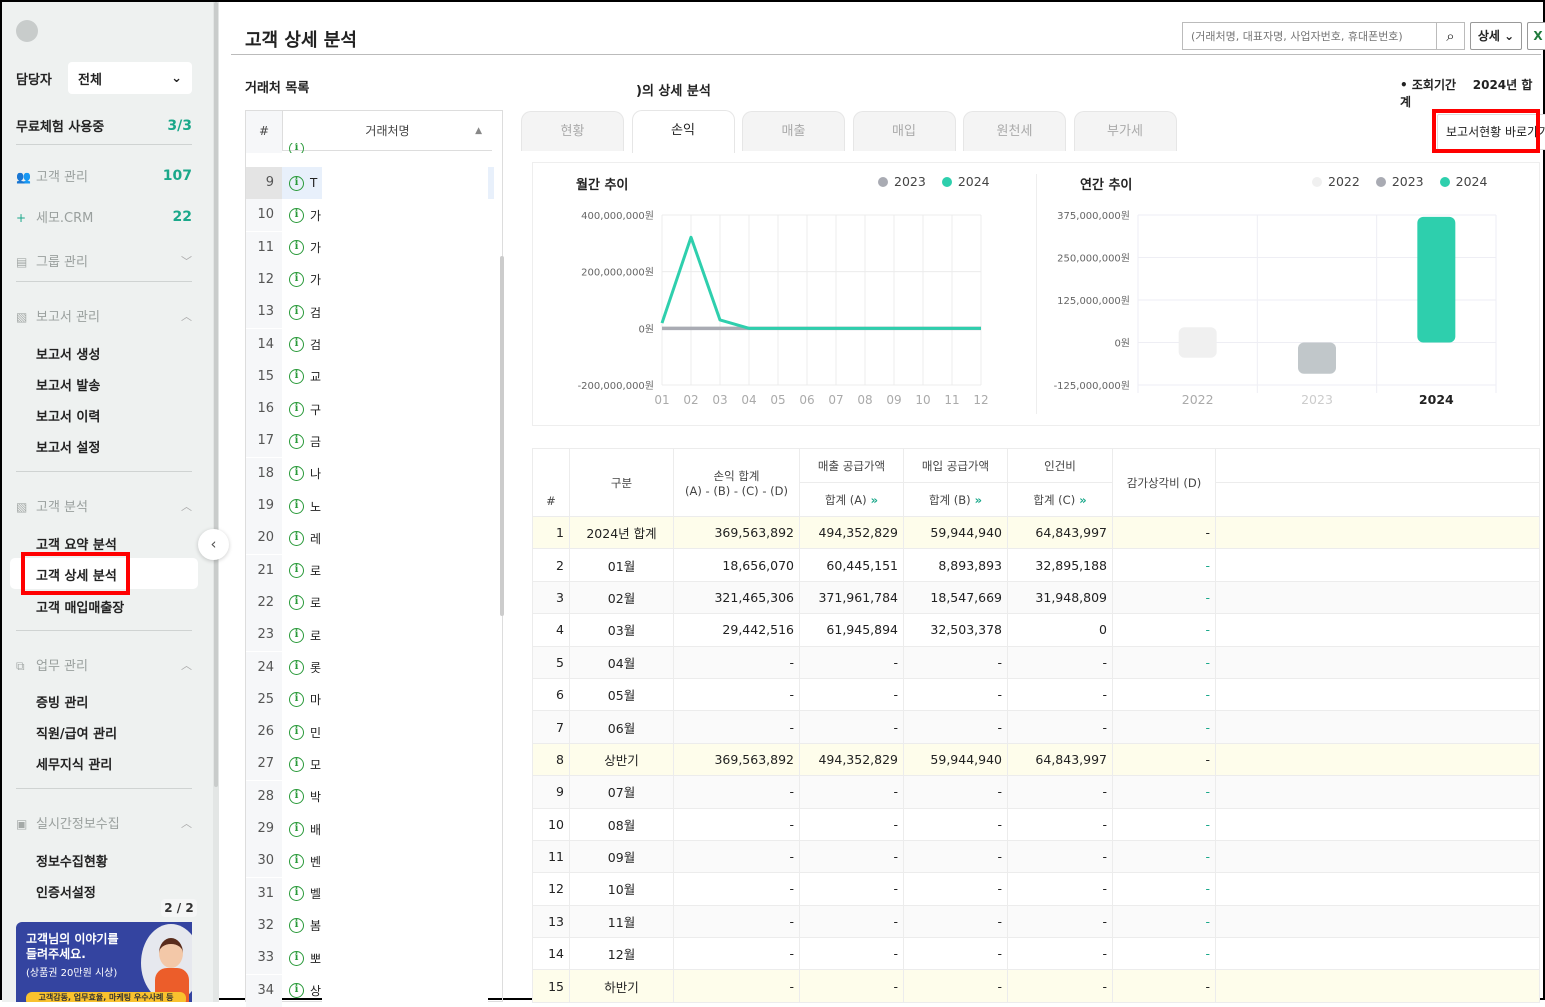  I want to click on table-row: 605월-----, so click(1036, 694).